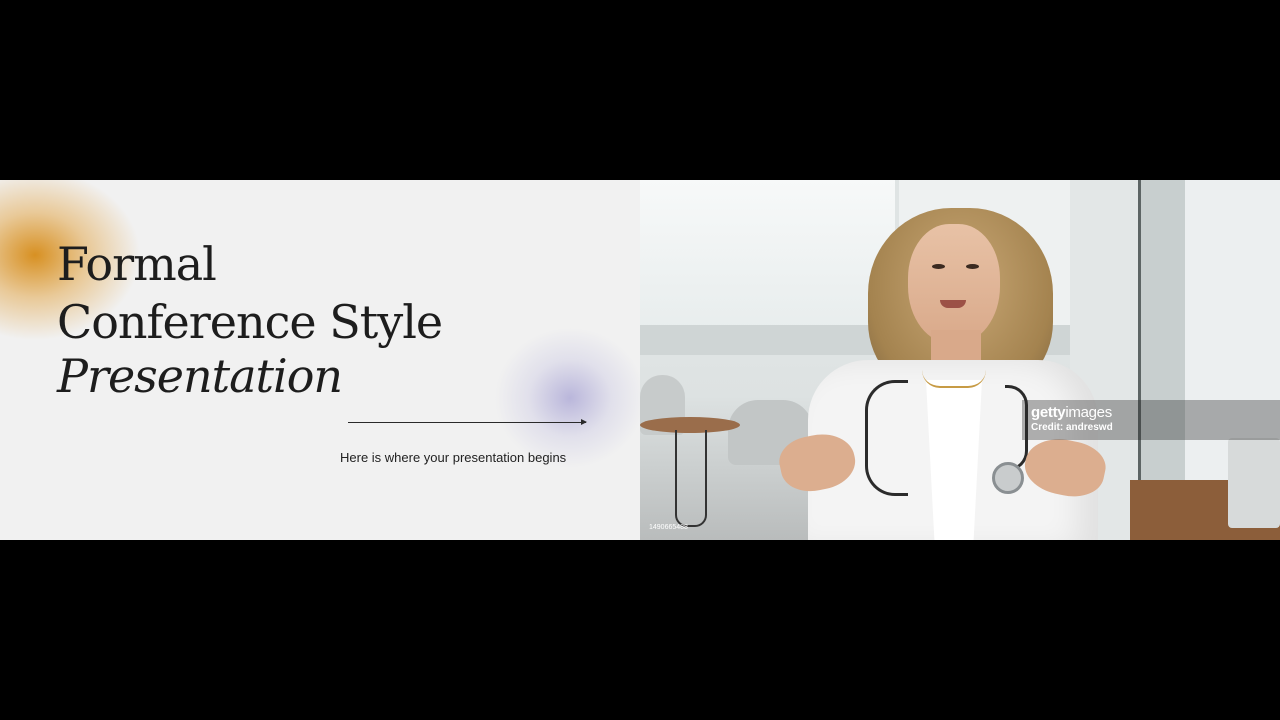 The image size is (1280, 720). I want to click on watermark-brand-light: images, so click(1088, 412).